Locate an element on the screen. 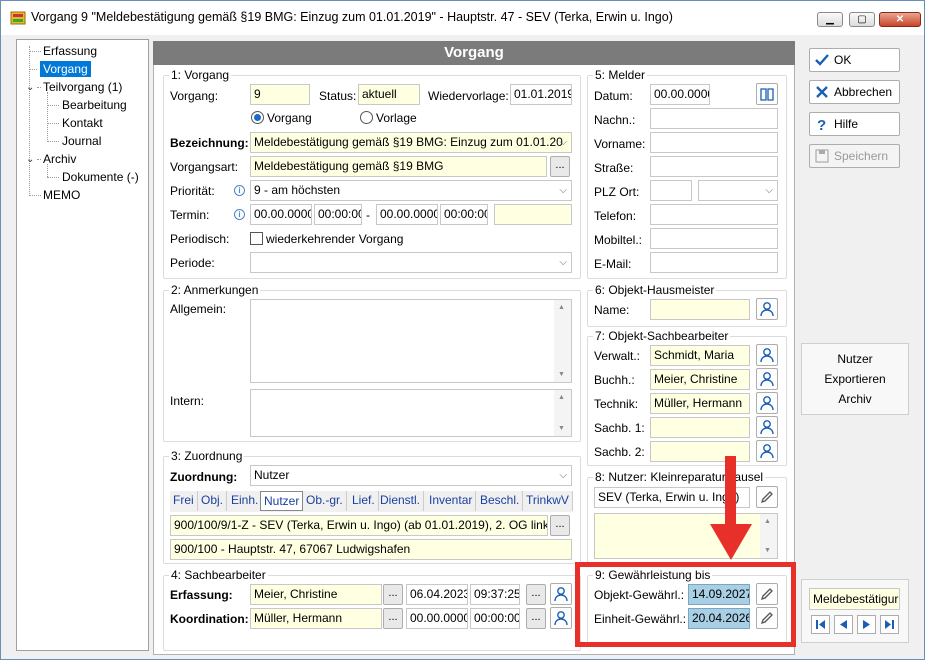  tab-dienstl: Dienstl. is located at coordinates (401, 501).